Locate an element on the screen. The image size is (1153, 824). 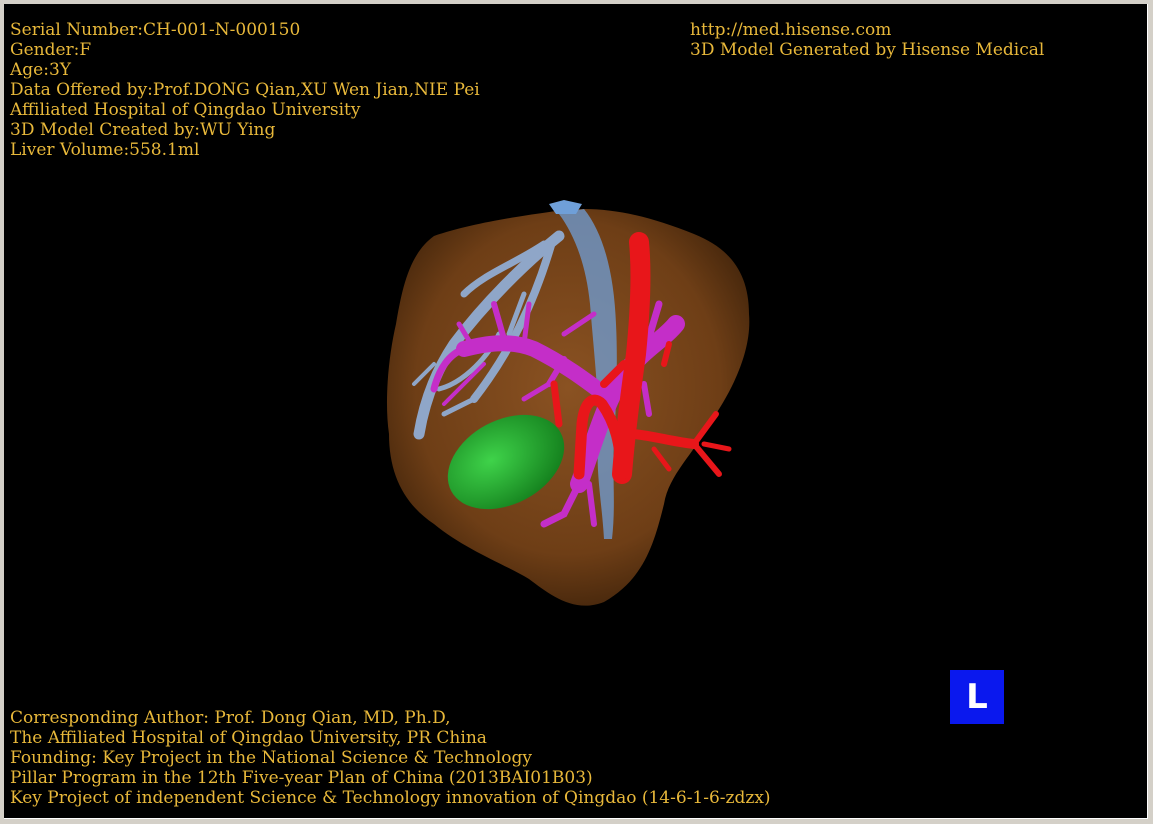
site-url: http://med.hisense.com is located at coordinates (791, 30).